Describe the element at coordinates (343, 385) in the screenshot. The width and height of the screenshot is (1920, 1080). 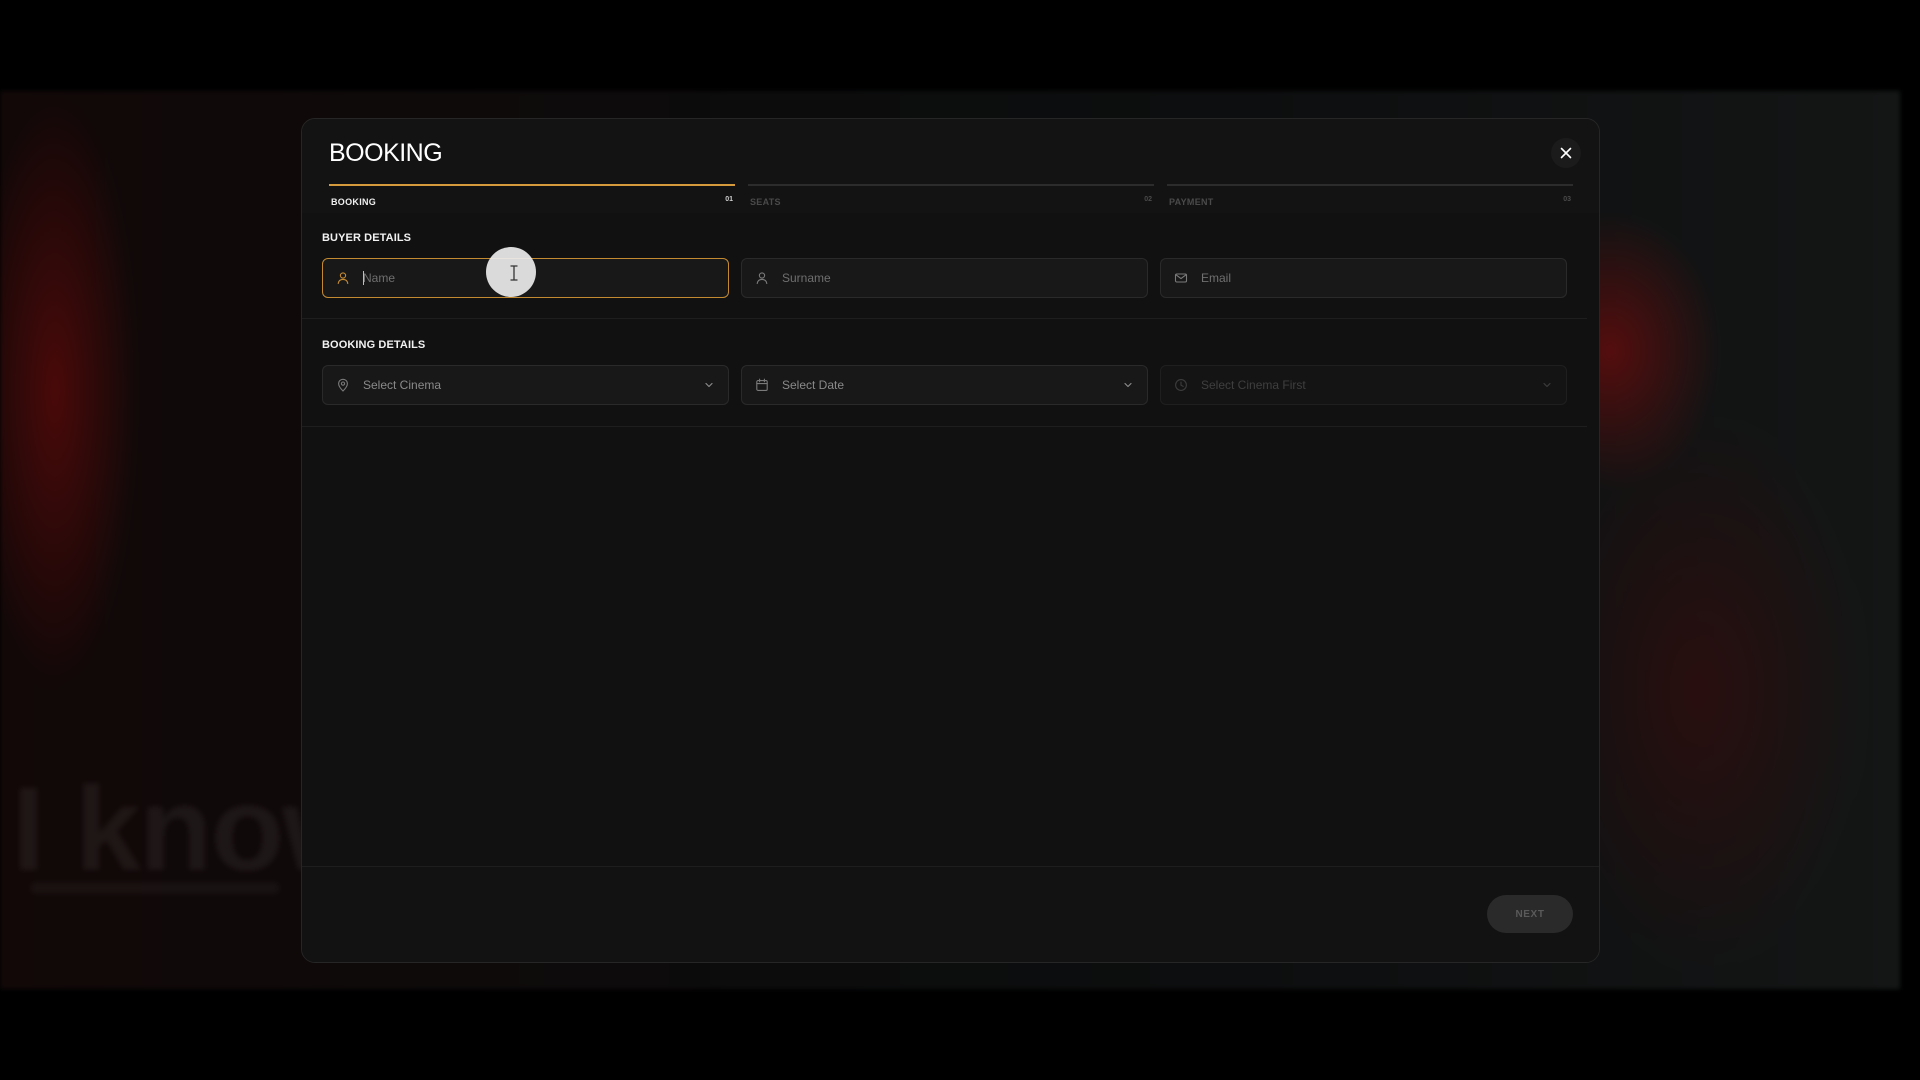
I see `map-pin-icon` at that location.